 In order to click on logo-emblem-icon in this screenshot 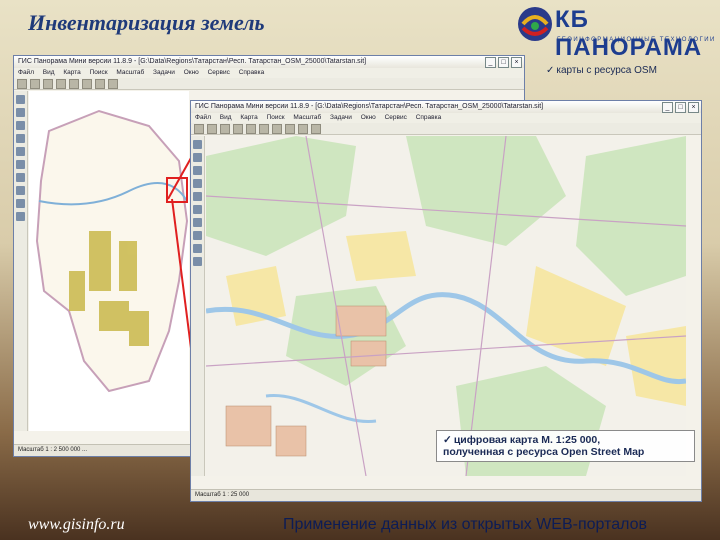, I will do `click(535, 24)`.